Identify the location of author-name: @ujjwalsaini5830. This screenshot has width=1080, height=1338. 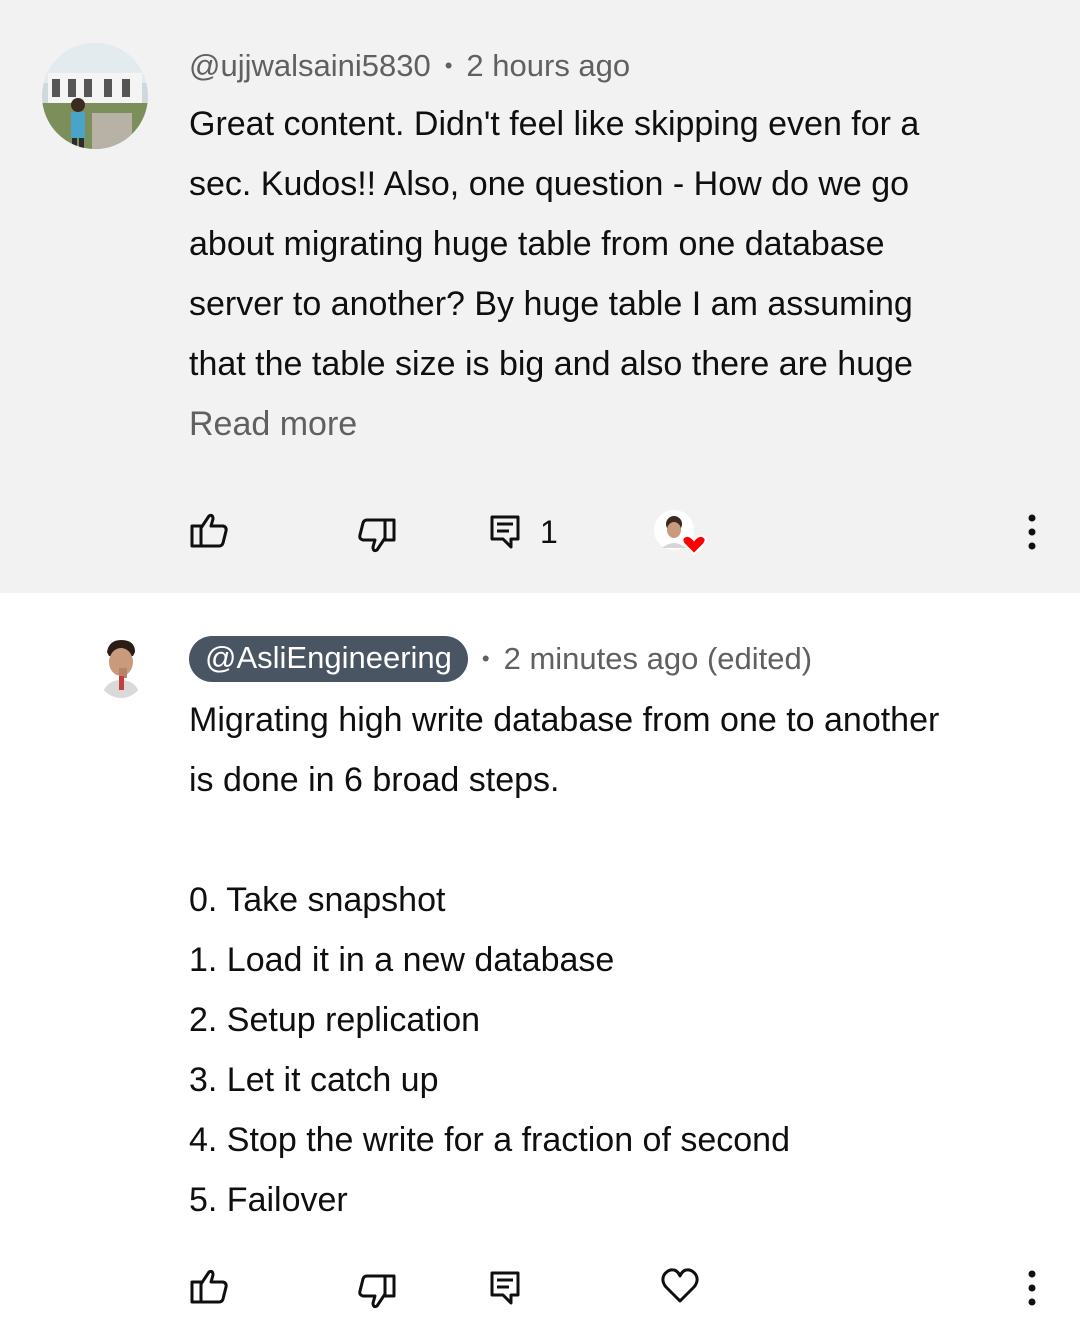
(310, 66).